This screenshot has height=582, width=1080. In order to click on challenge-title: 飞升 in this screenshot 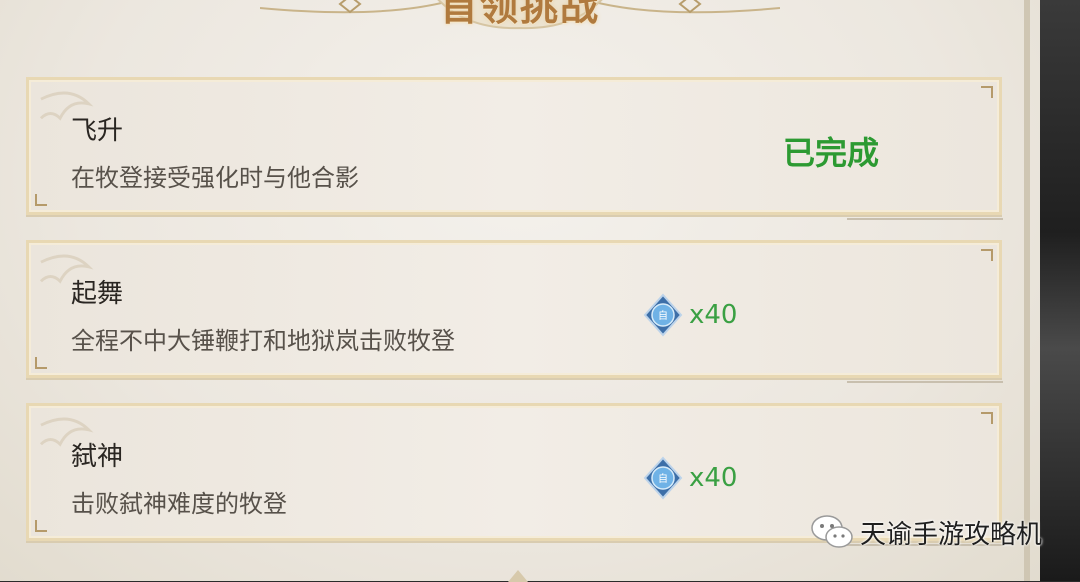, I will do `click(97, 131)`.